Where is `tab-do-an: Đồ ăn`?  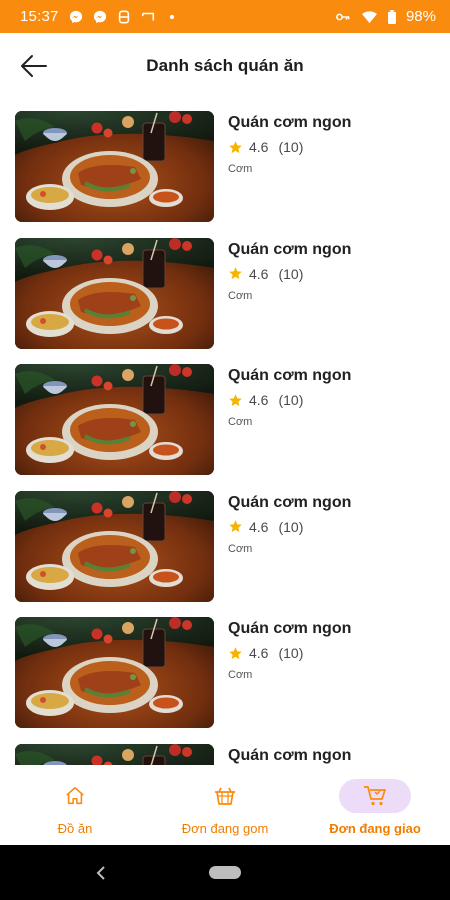 tab-do-an: Đồ ăn is located at coordinates (75, 805).